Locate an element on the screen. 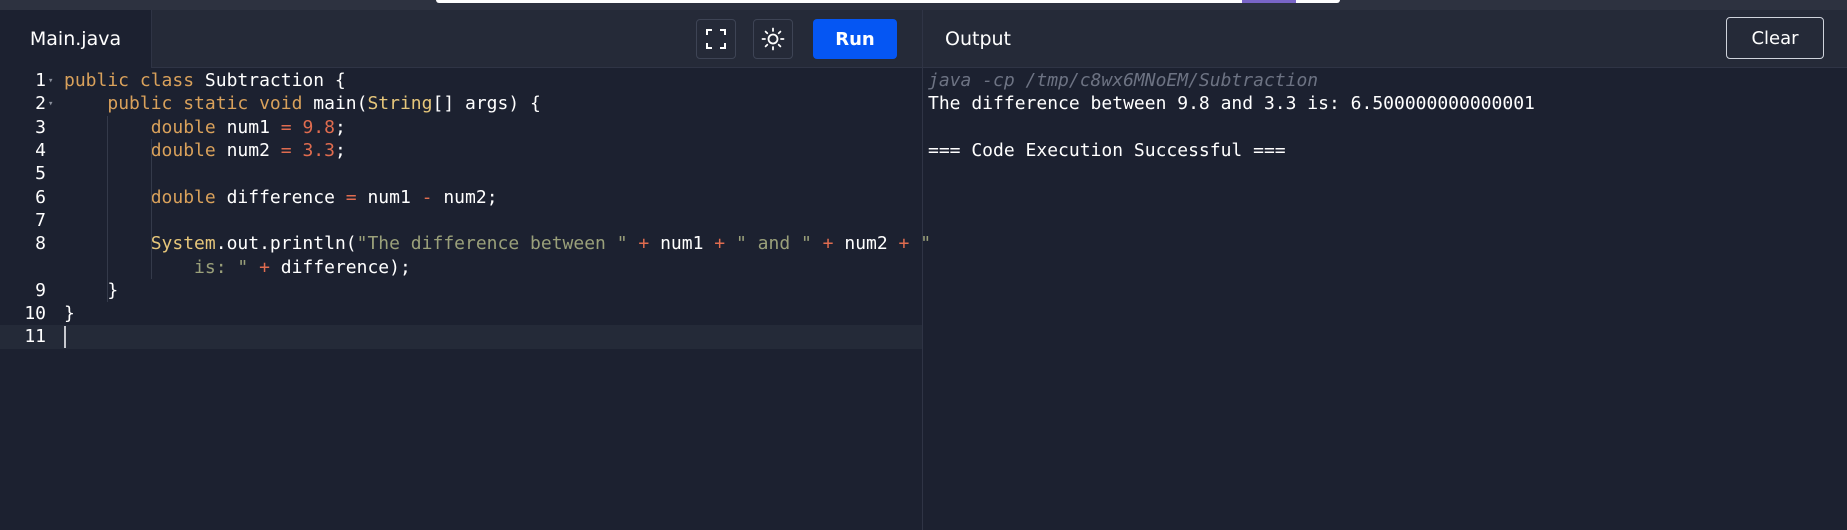 The width and height of the screenshot is (1847, 530). file-tab-main-java: Main.java is located at coordinates (76, 39).